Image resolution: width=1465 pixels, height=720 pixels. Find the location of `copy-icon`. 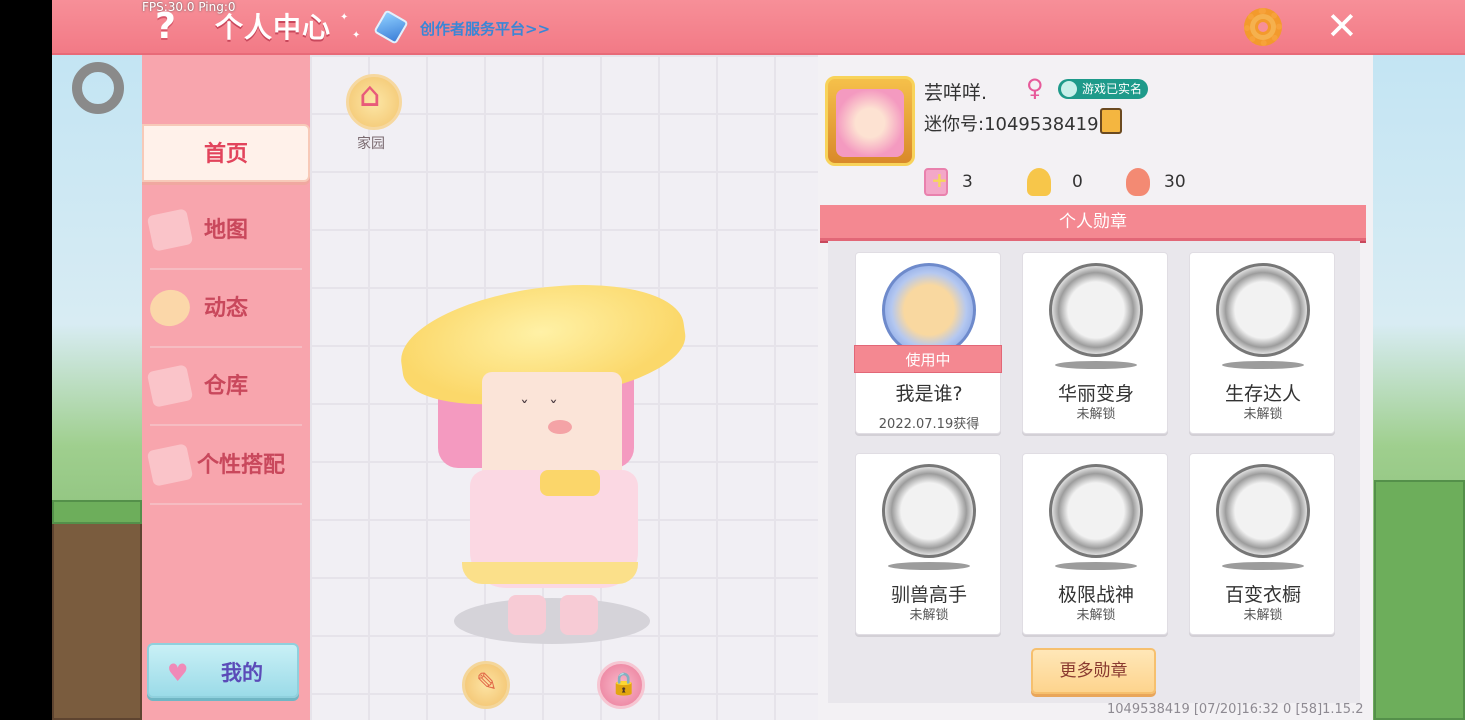

copy-icon is located at coordinates (1111, 121).